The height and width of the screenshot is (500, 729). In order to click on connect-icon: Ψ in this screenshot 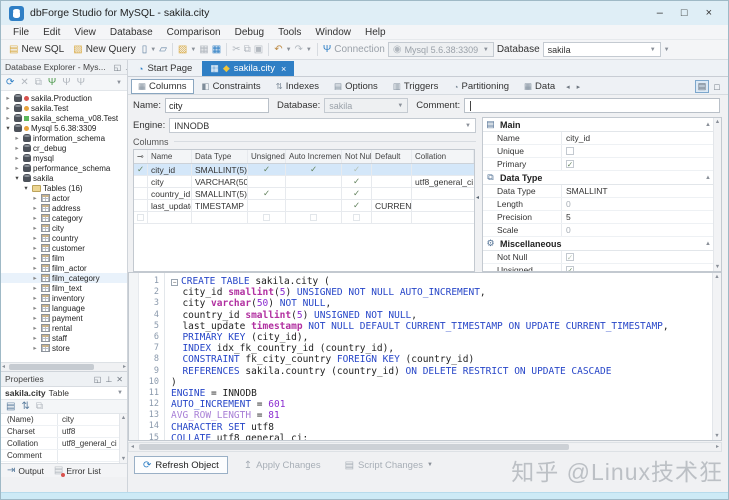, I will do `click(66, 82)`.